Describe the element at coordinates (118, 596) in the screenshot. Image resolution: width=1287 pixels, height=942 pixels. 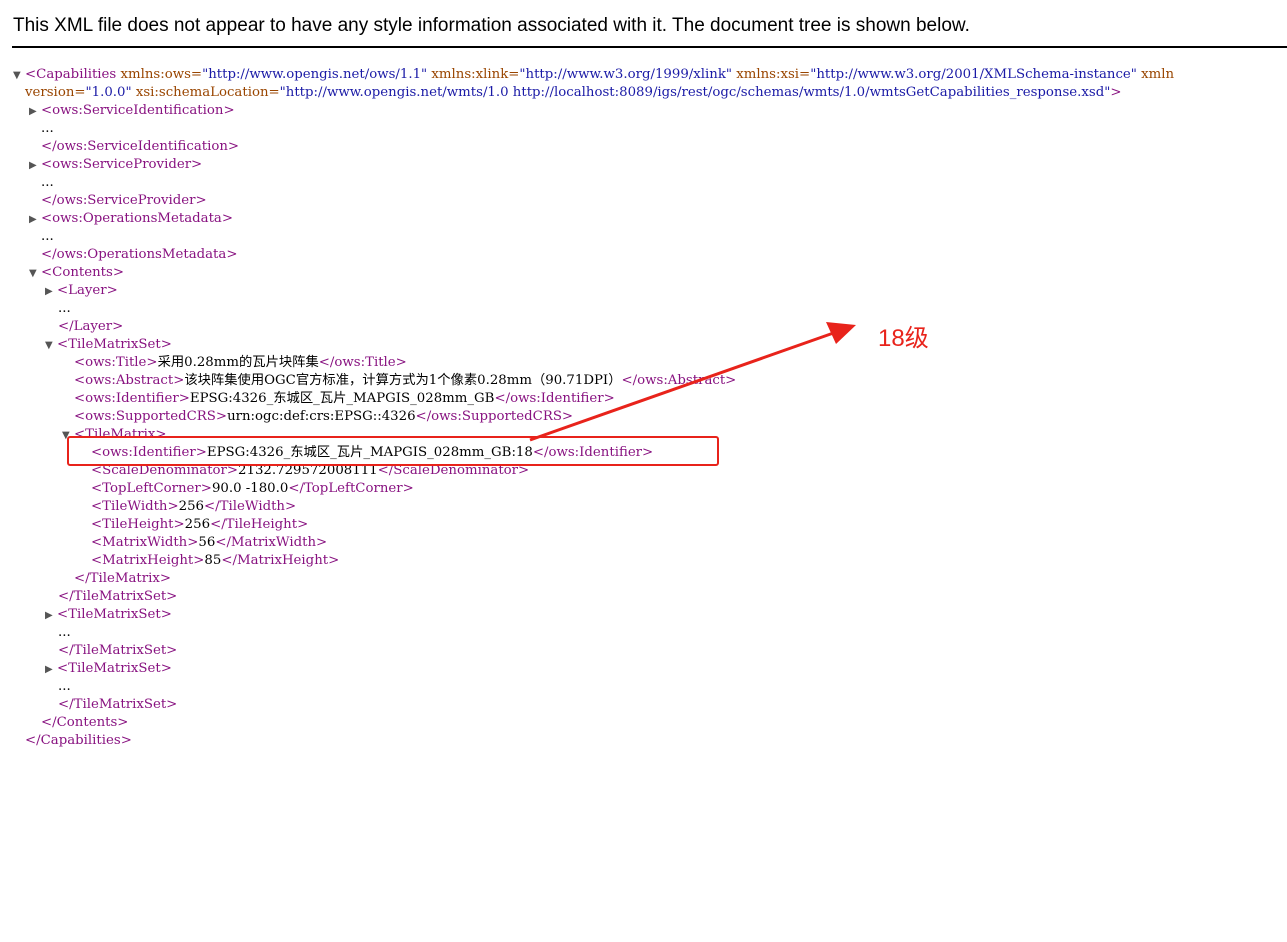
I see `tile-matrix-set-close: </TileMatrixSet>` at that location.